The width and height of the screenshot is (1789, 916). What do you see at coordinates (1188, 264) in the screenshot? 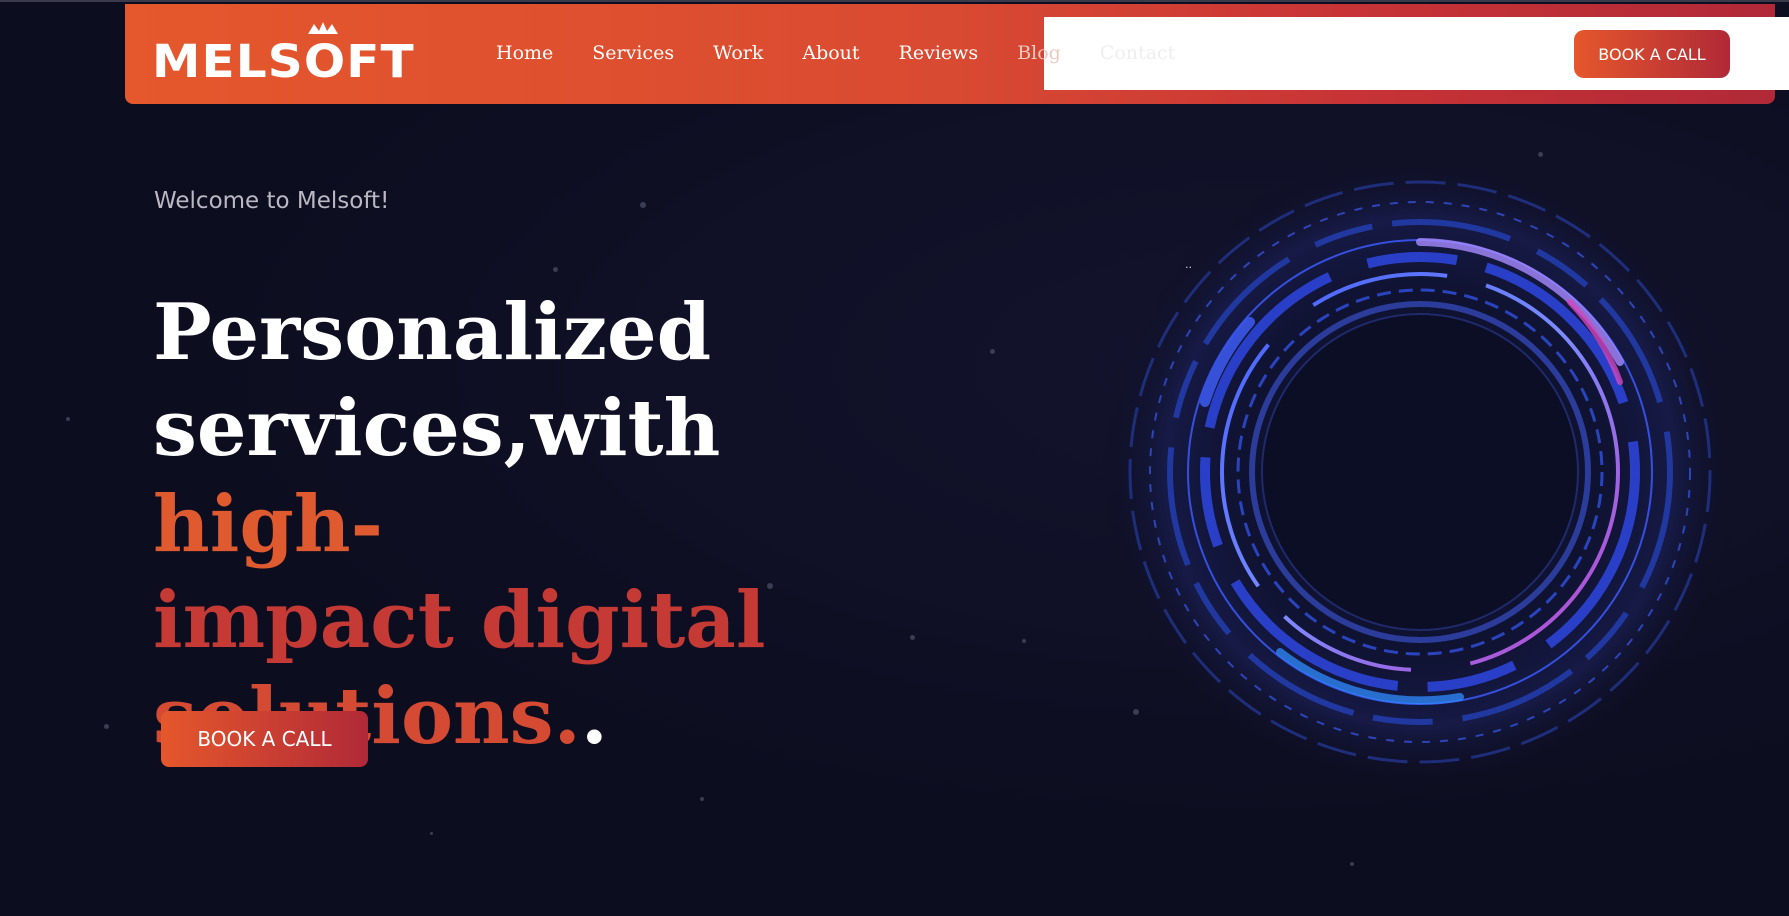
I see `hero-image-placeholder: ..` at bounding box center [1188, 264].